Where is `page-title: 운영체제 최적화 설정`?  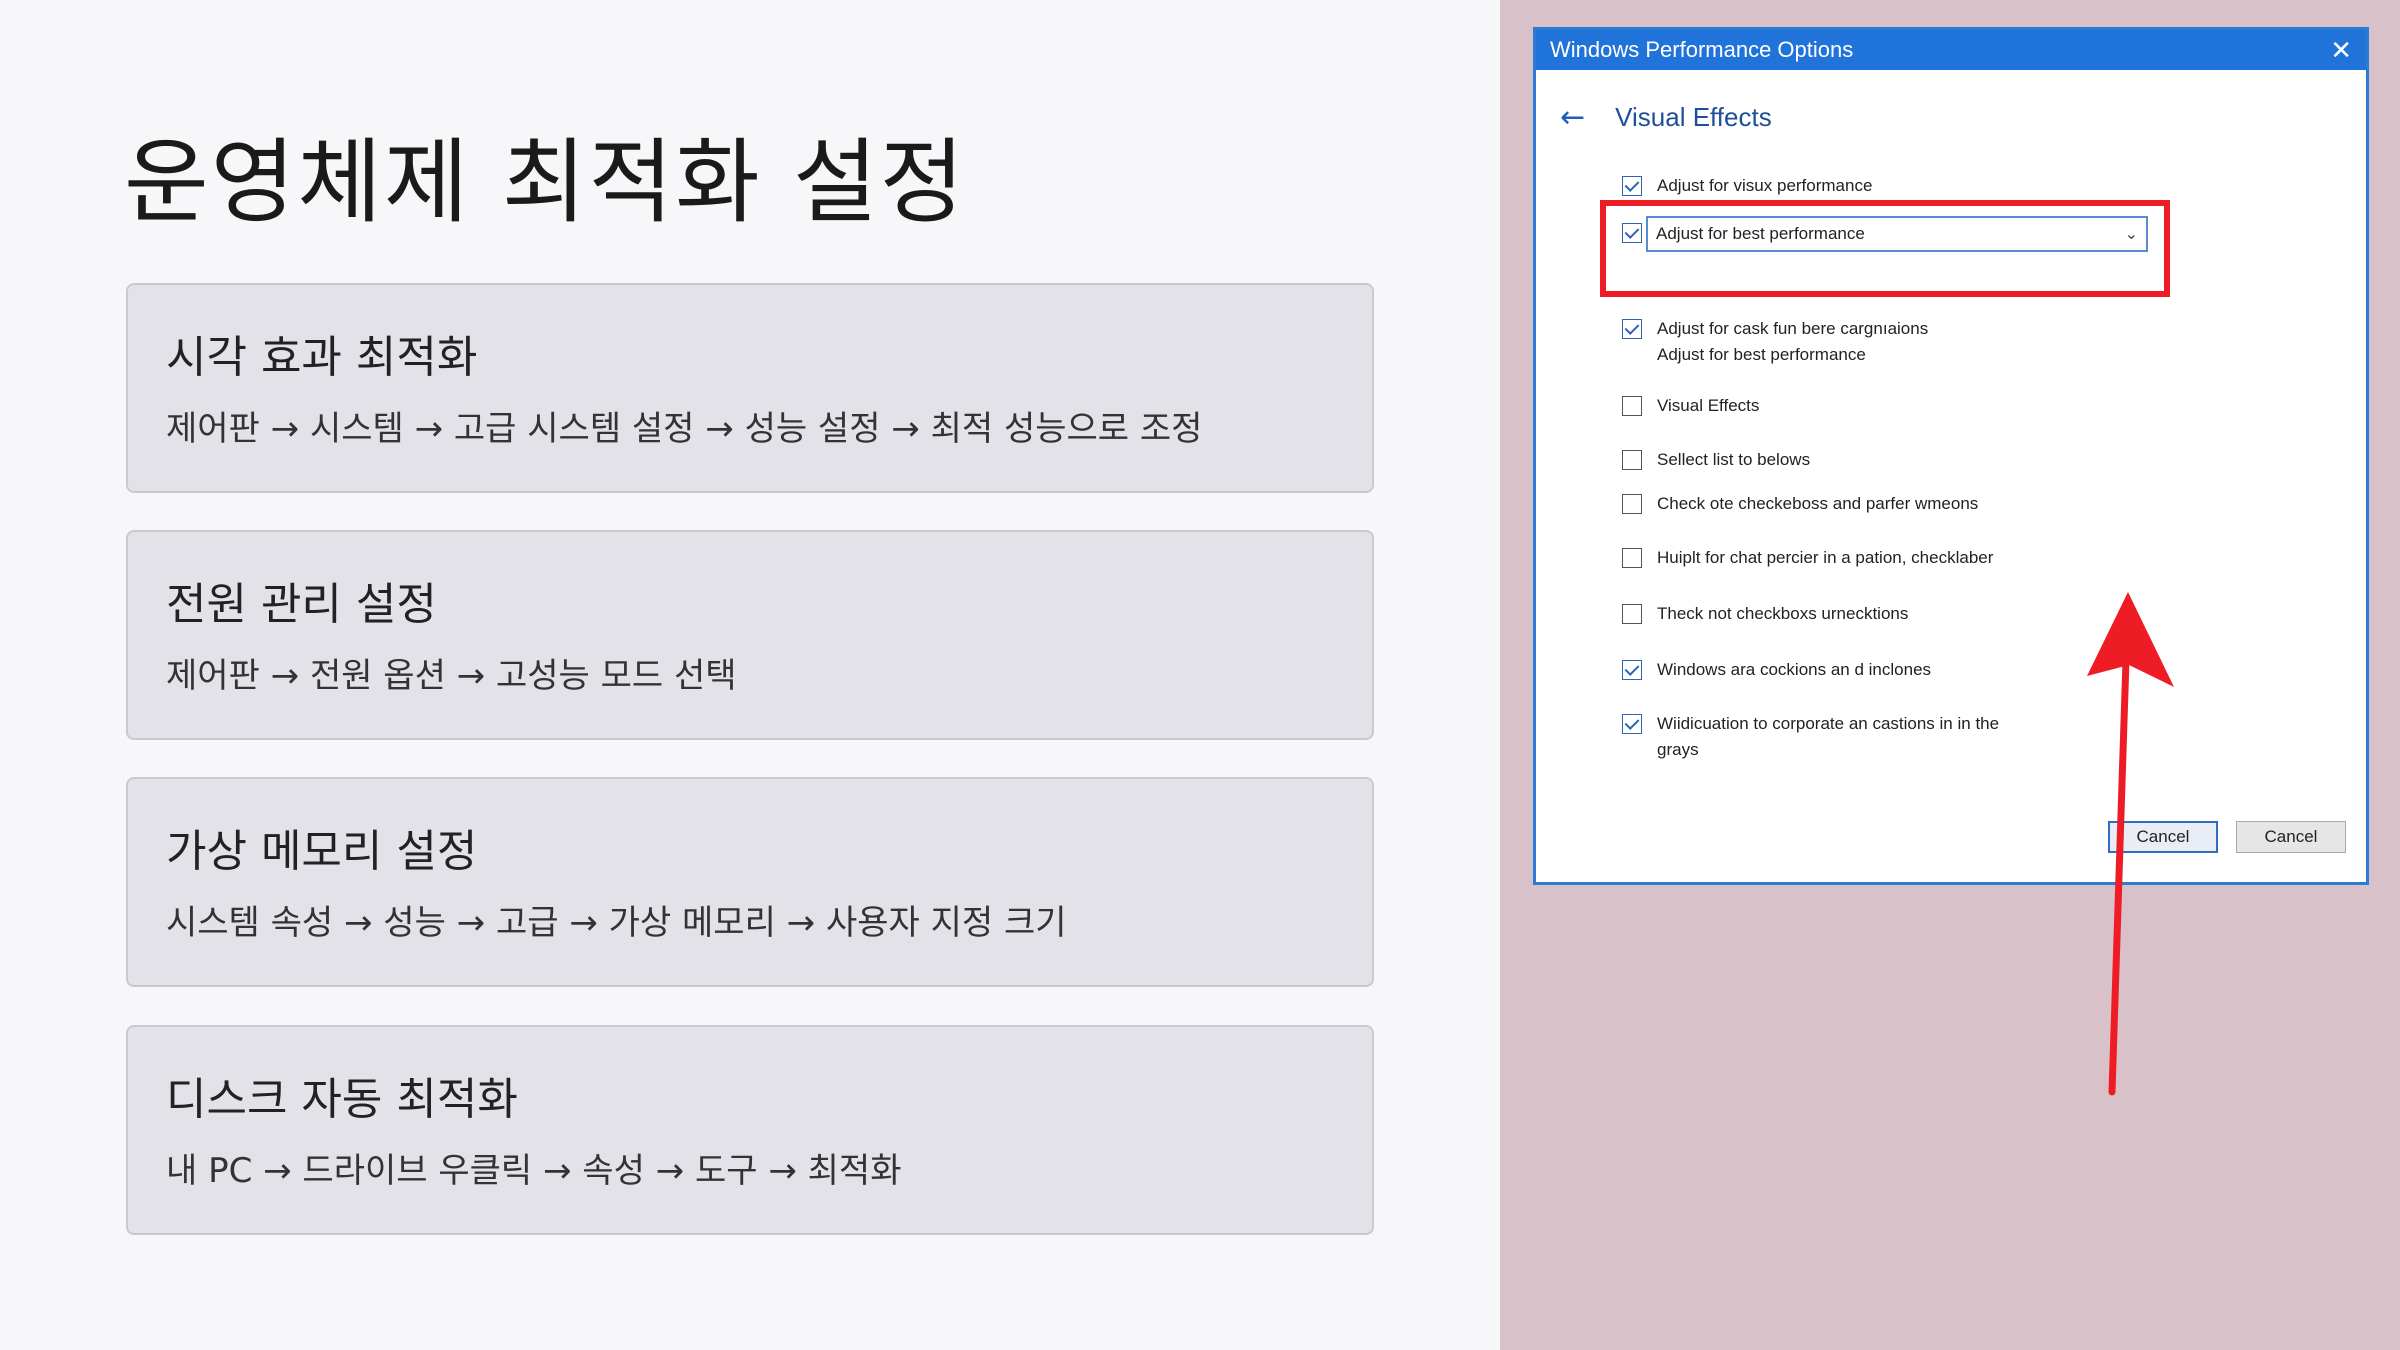
page-title: 운영체제 최적화 설정 is located at coordinates (545, 182).